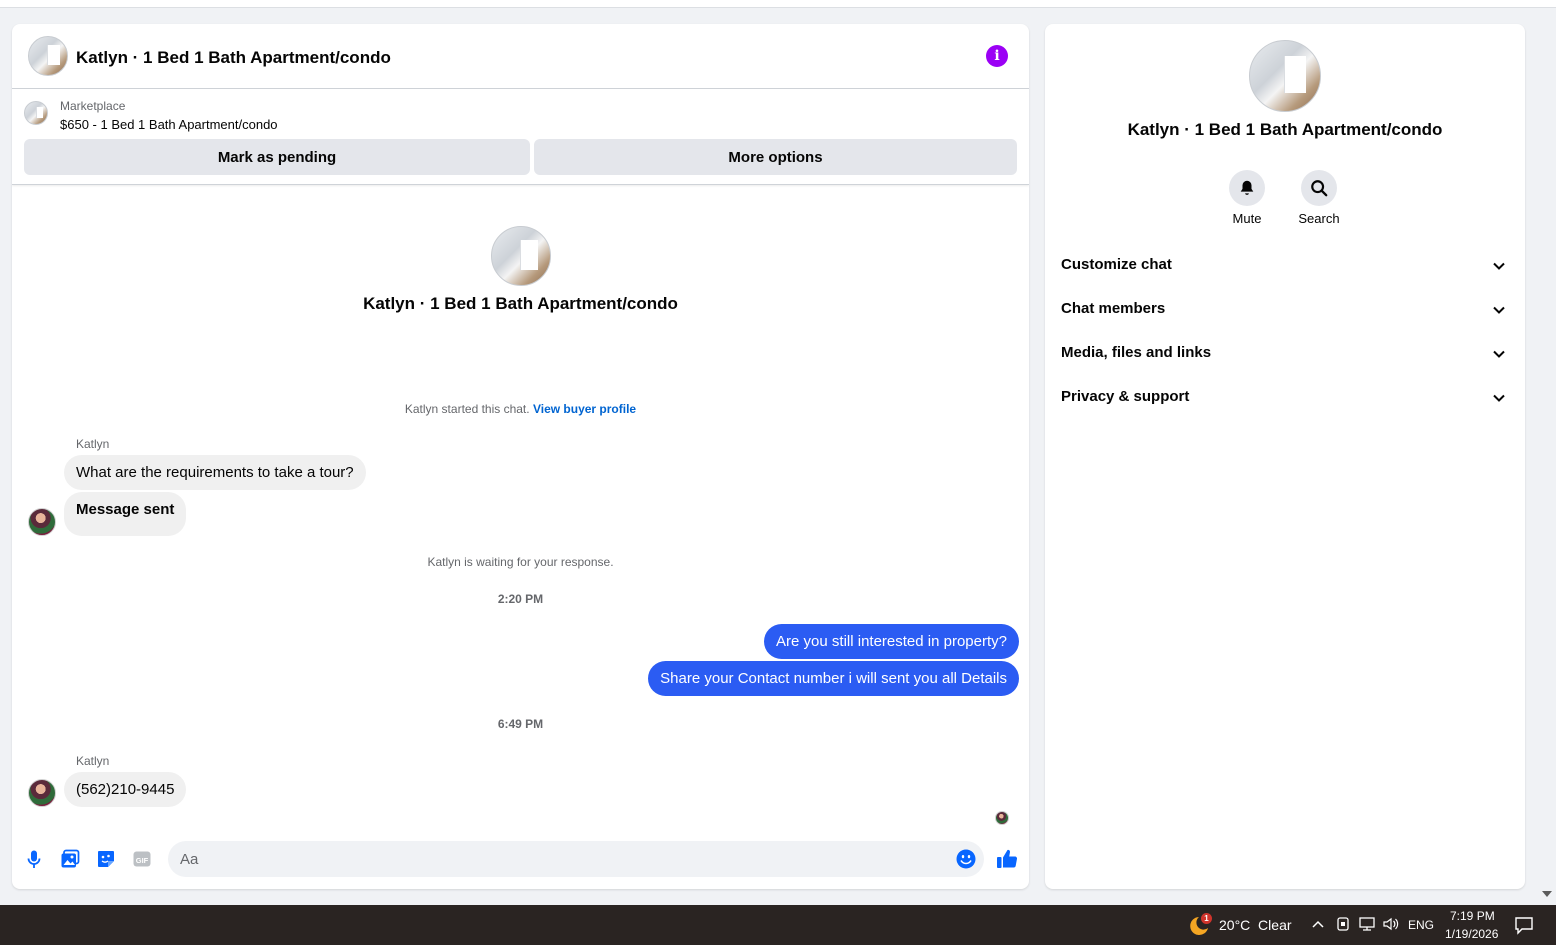 Image resolution: width=1556 pixels, height=945 pixels. Describe the element at coordinates (1547, 894) in the screenshot. I see `scrollbar-down-arrow` at that location.